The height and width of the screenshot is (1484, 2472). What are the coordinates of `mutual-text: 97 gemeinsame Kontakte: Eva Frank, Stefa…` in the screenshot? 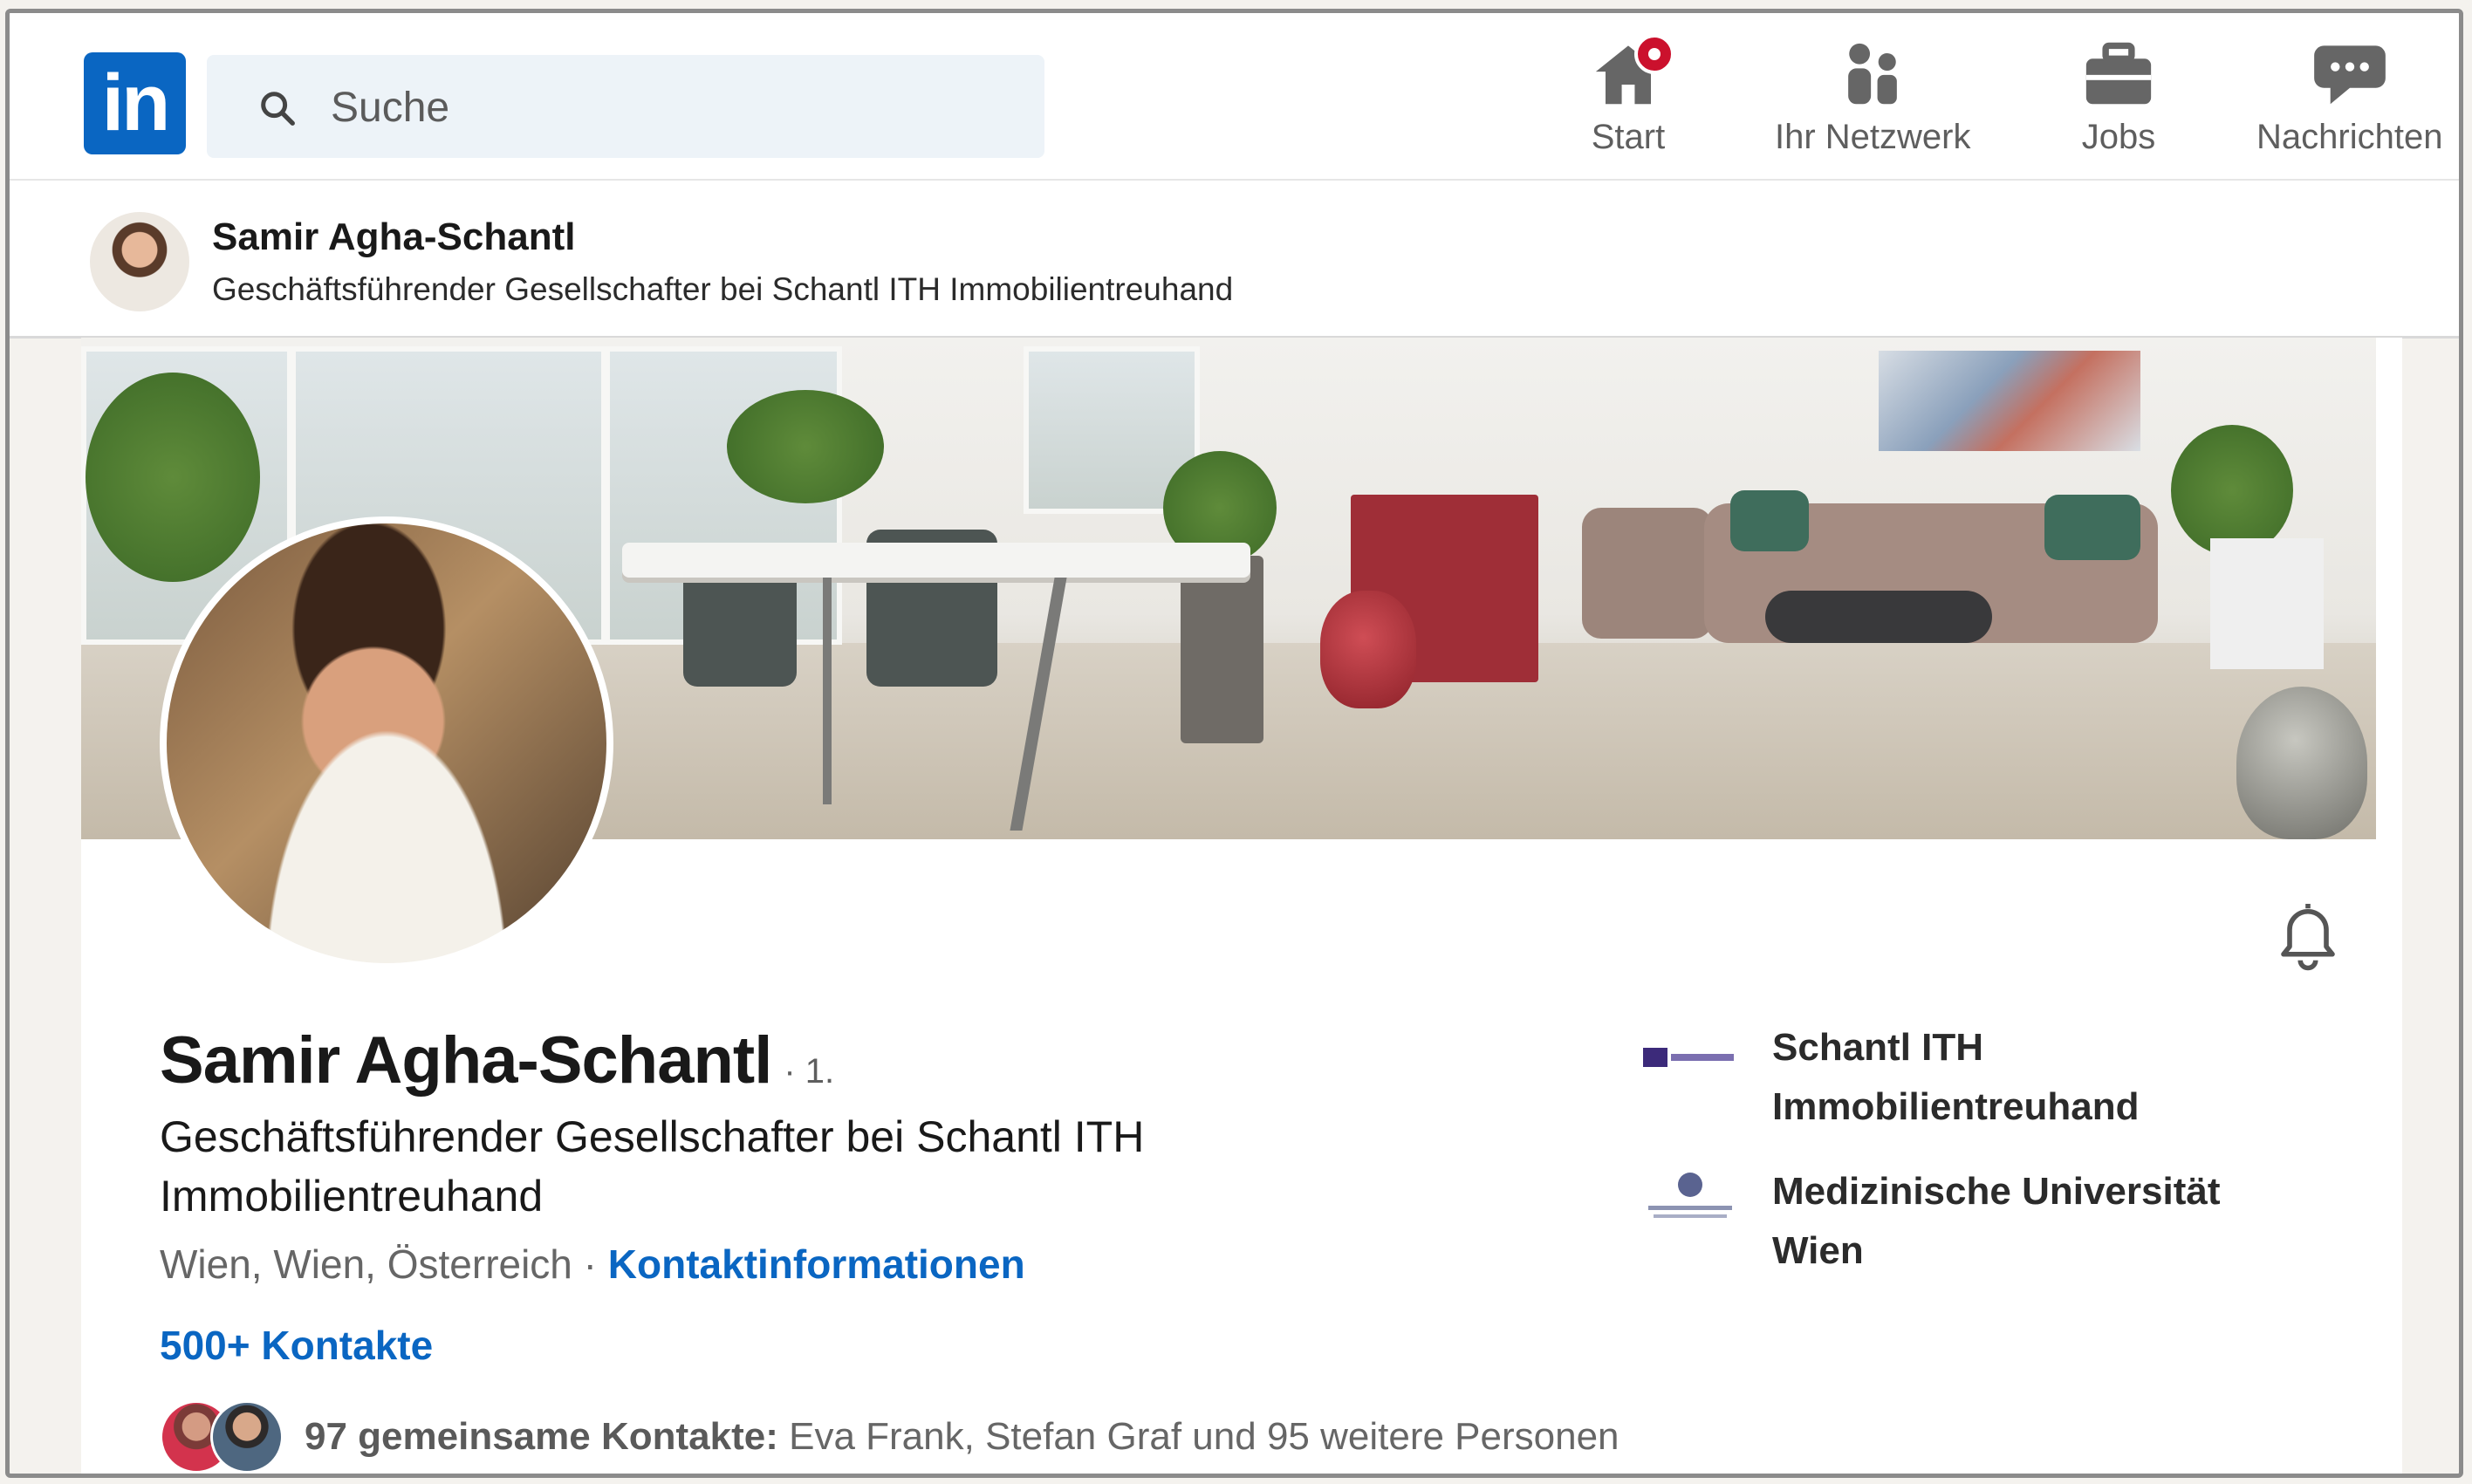 It's located at (962, 1437).